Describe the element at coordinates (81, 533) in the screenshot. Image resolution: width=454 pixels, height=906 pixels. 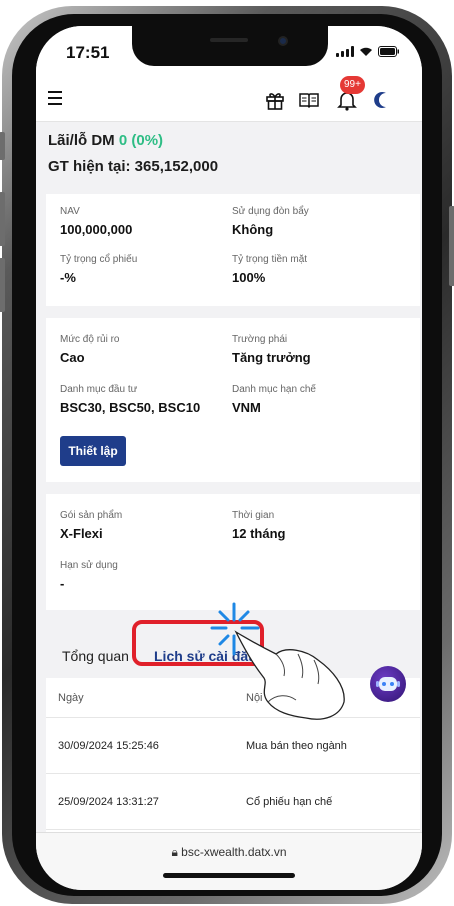
I see `package-value: X-Flexi` at that location.